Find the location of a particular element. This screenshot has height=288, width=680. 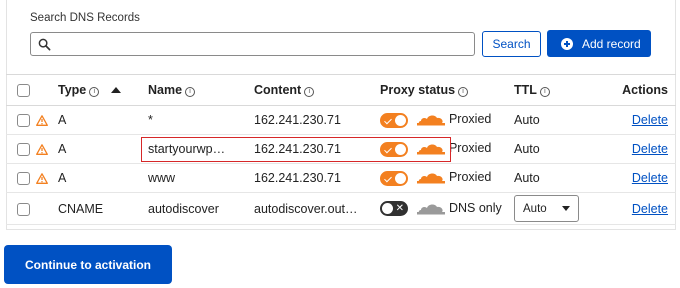

column-header-name: Name i is located at coordinates (201, 90).